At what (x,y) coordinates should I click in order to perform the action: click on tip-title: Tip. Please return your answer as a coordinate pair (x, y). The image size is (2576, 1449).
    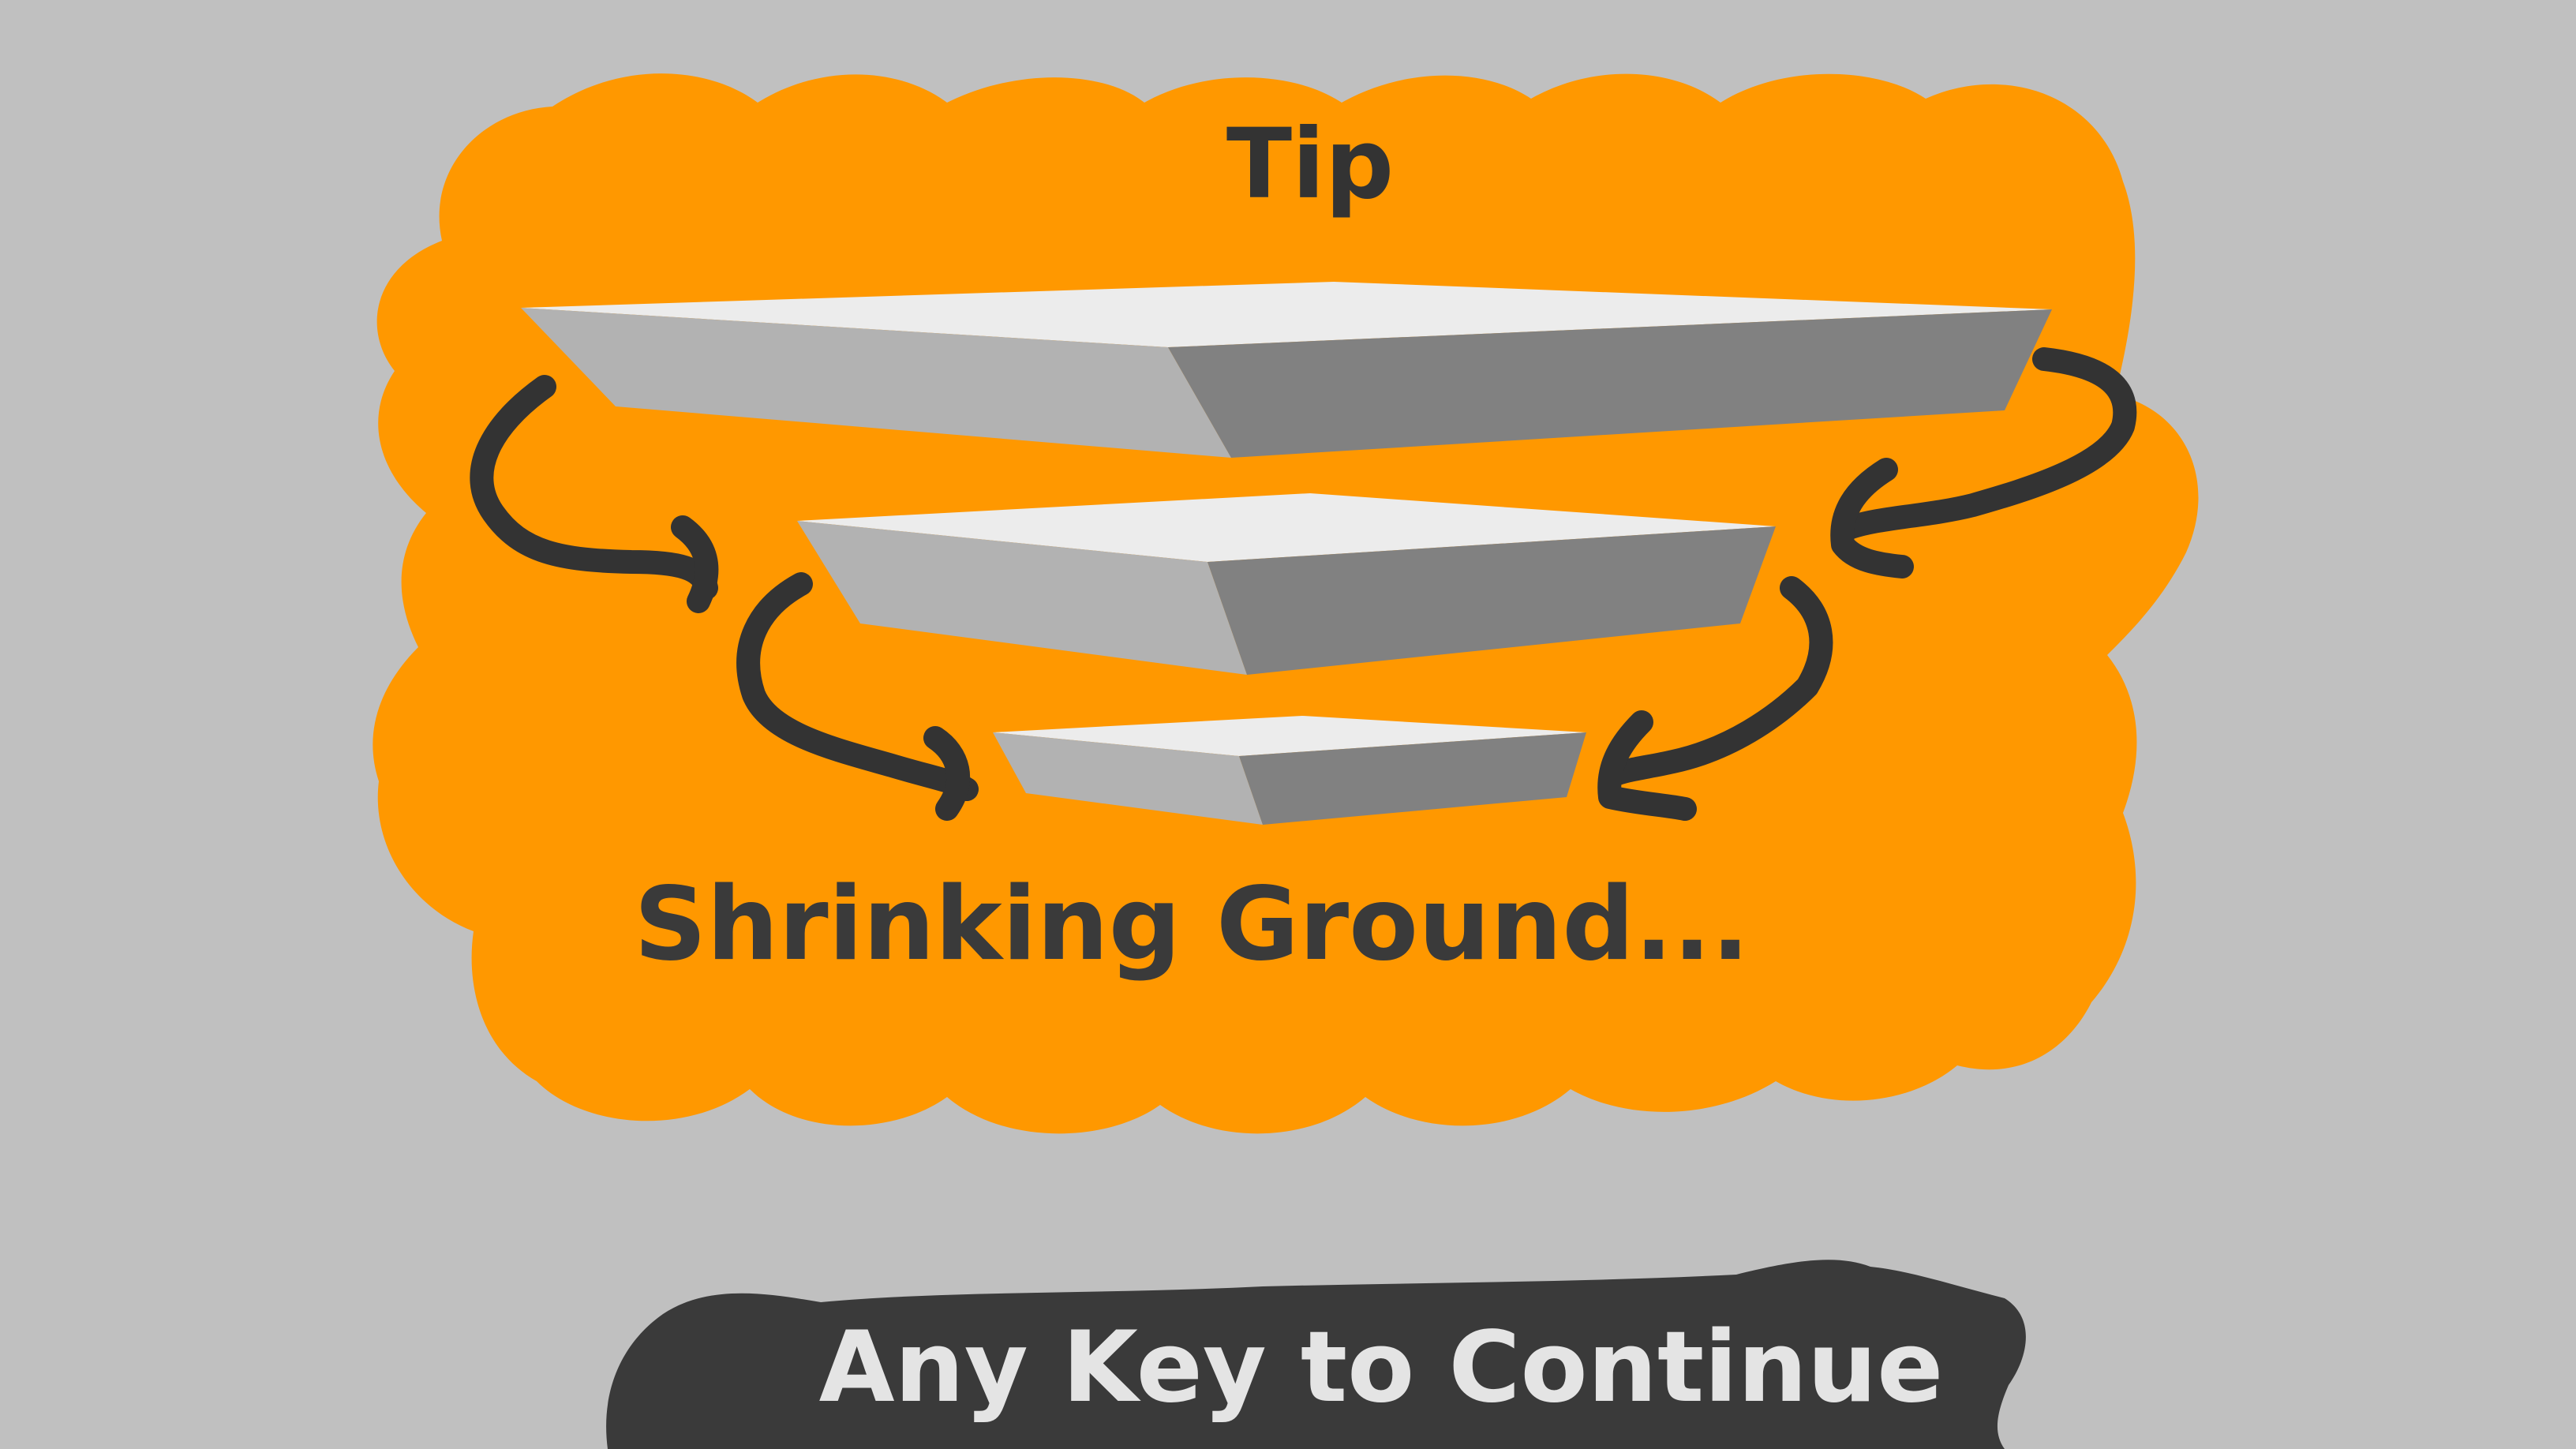
    Looking at the image, I should click on (1310, 164).